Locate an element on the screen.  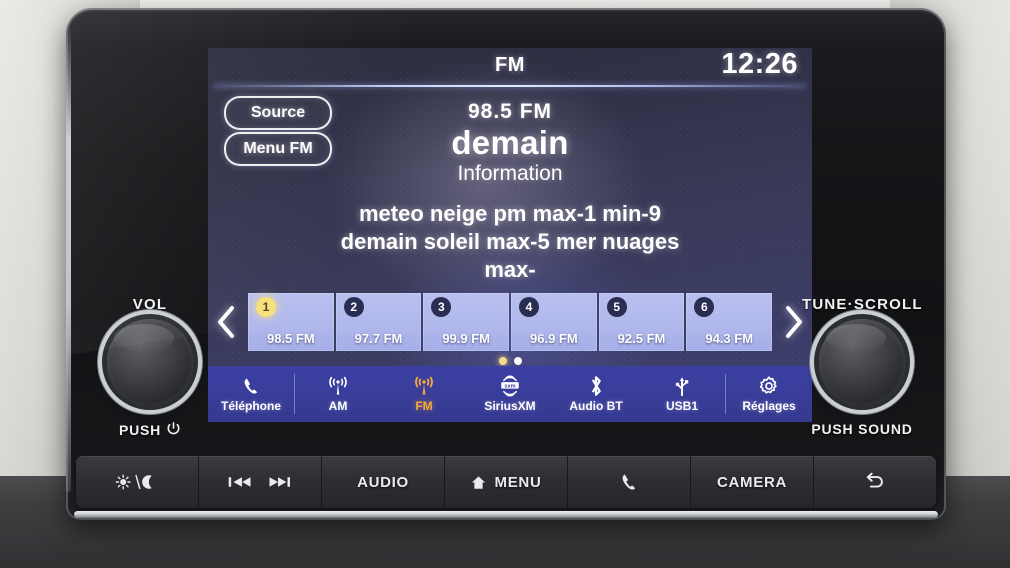
preset-label: 97.7 FM is located at coordinates (378, 338).